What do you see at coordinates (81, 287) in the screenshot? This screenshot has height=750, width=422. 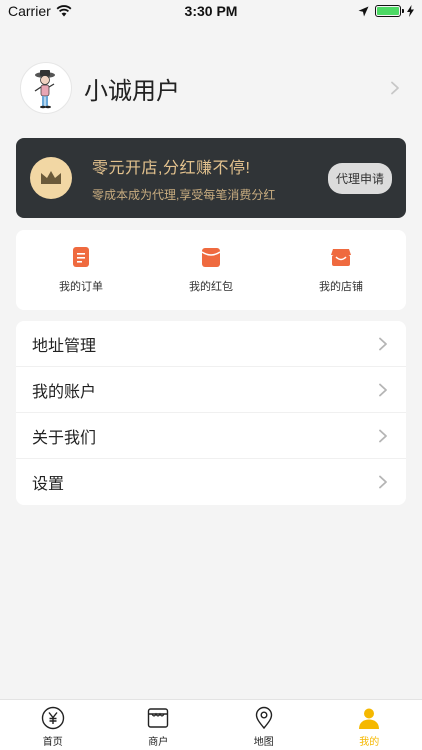 I see `quick-label-orders: 我的订单` at bounding box center [81, 287].